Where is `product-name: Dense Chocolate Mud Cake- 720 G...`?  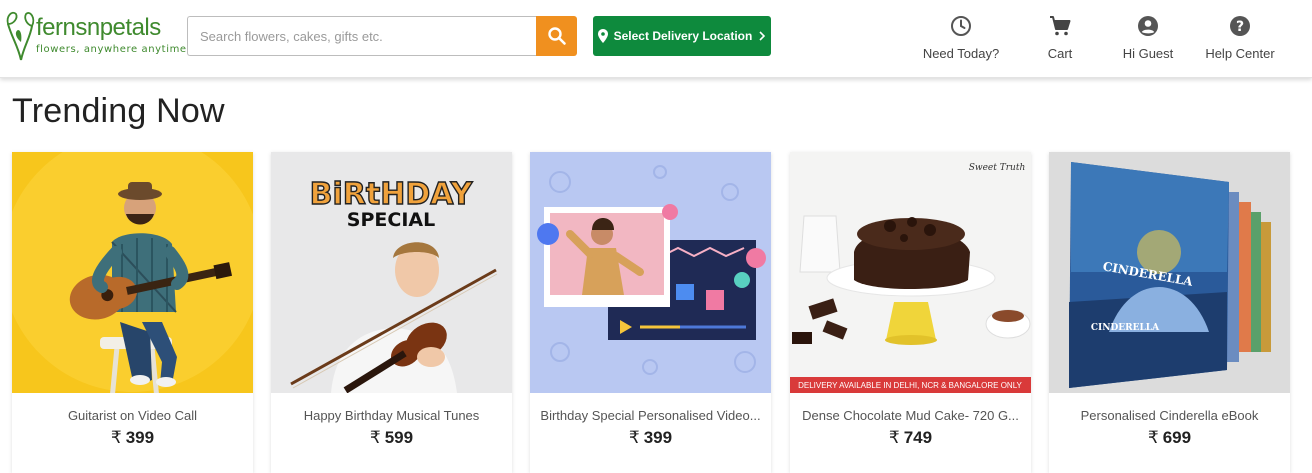
product-name: Dense Chocolate Mud Cake- 720 G... is located at coordinates (910, 415).